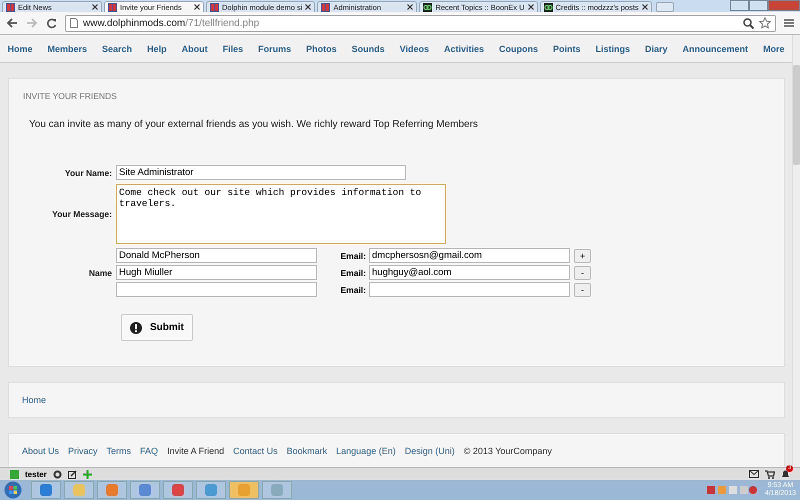  I want to click on cart-icon, so click(770, 474).